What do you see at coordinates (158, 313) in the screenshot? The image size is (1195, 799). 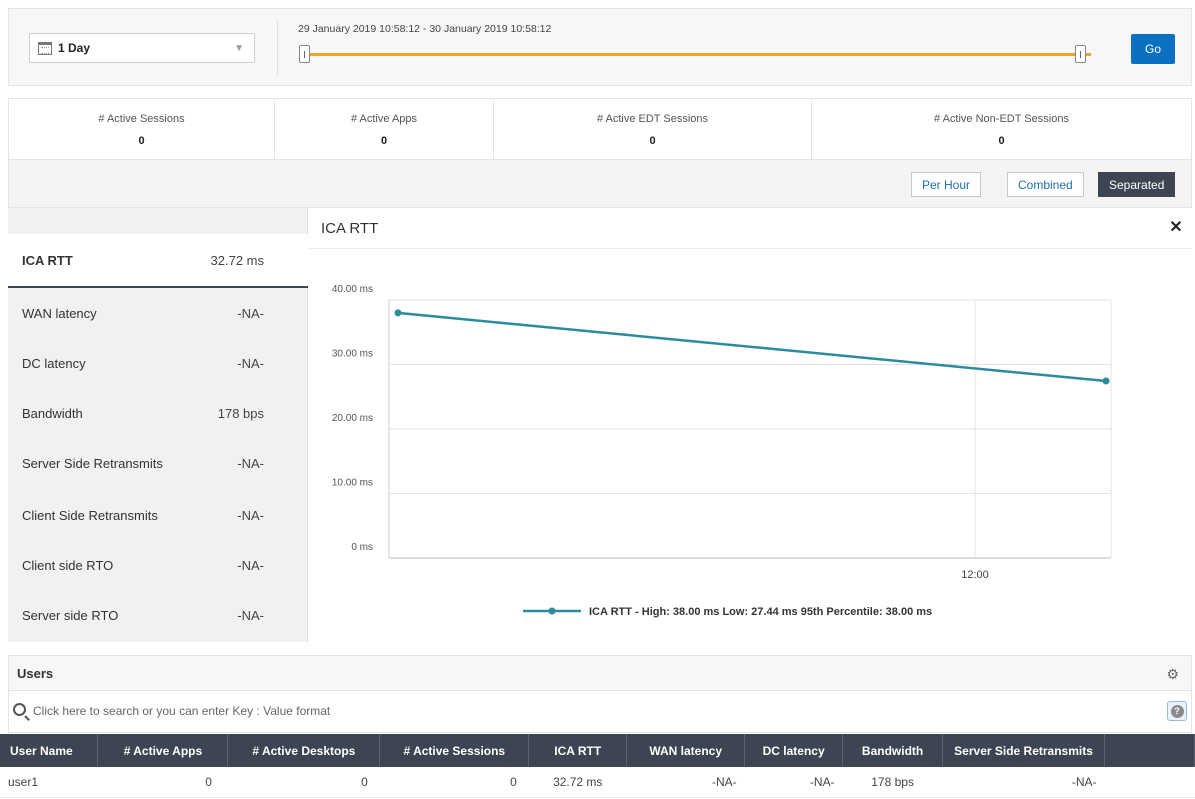 I see `metric-item-wan-latency: WAN latency -NA-` at bounding box center [158, 313].